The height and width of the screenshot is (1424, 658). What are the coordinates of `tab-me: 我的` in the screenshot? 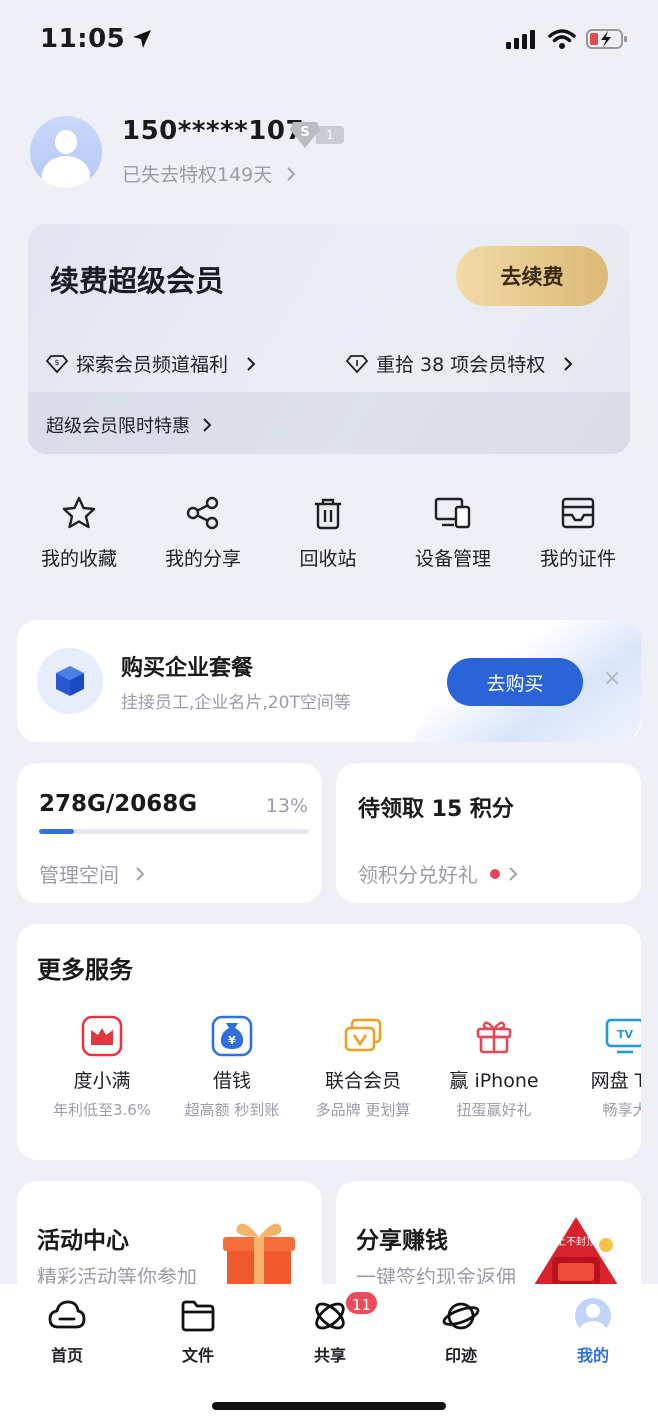 It's located at (593, 1331).